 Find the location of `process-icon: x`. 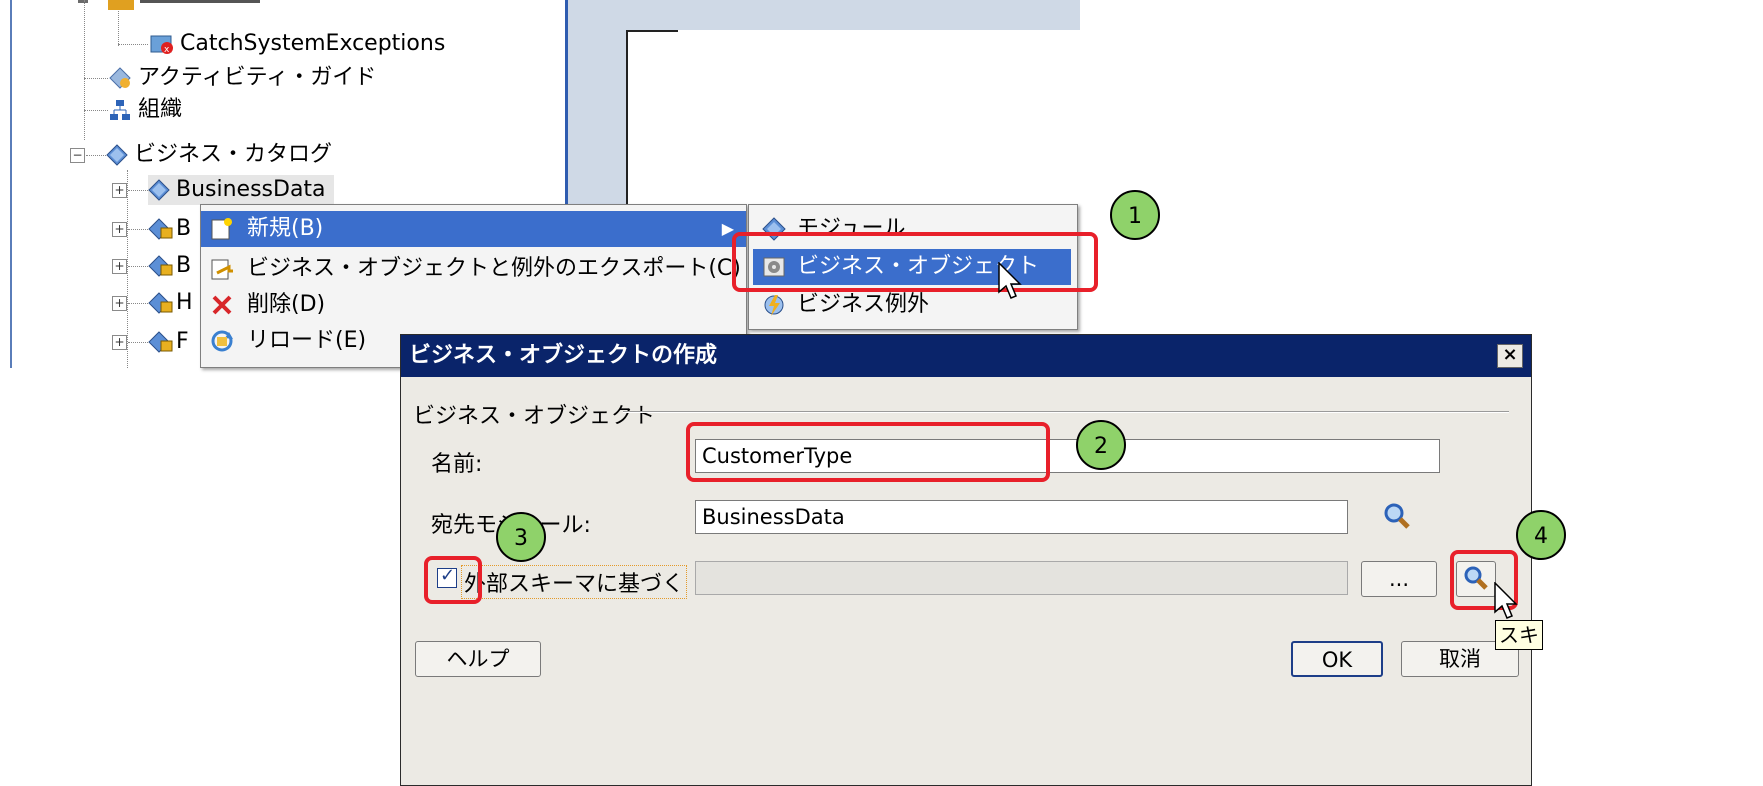

process-icon: x is located at coordinates (162, 44).